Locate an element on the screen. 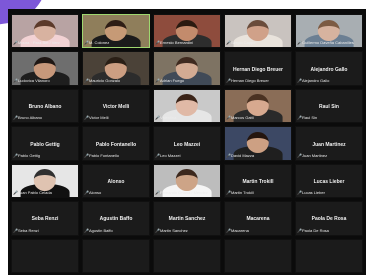  participant-tile: Agustin Baffo 🎤 Agustin Baffo is located at coordinates (116, 218).